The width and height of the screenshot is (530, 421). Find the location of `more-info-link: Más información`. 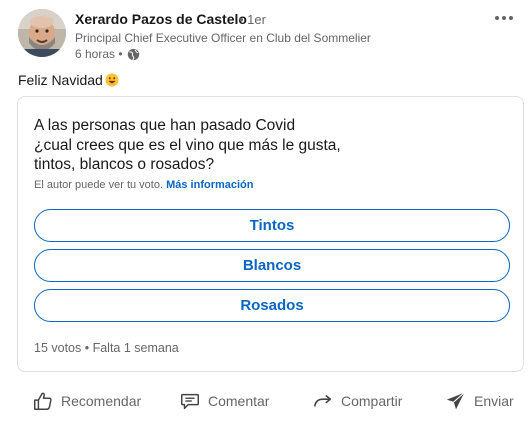

more-info-link: Más información is located at coordinates (209, 185).